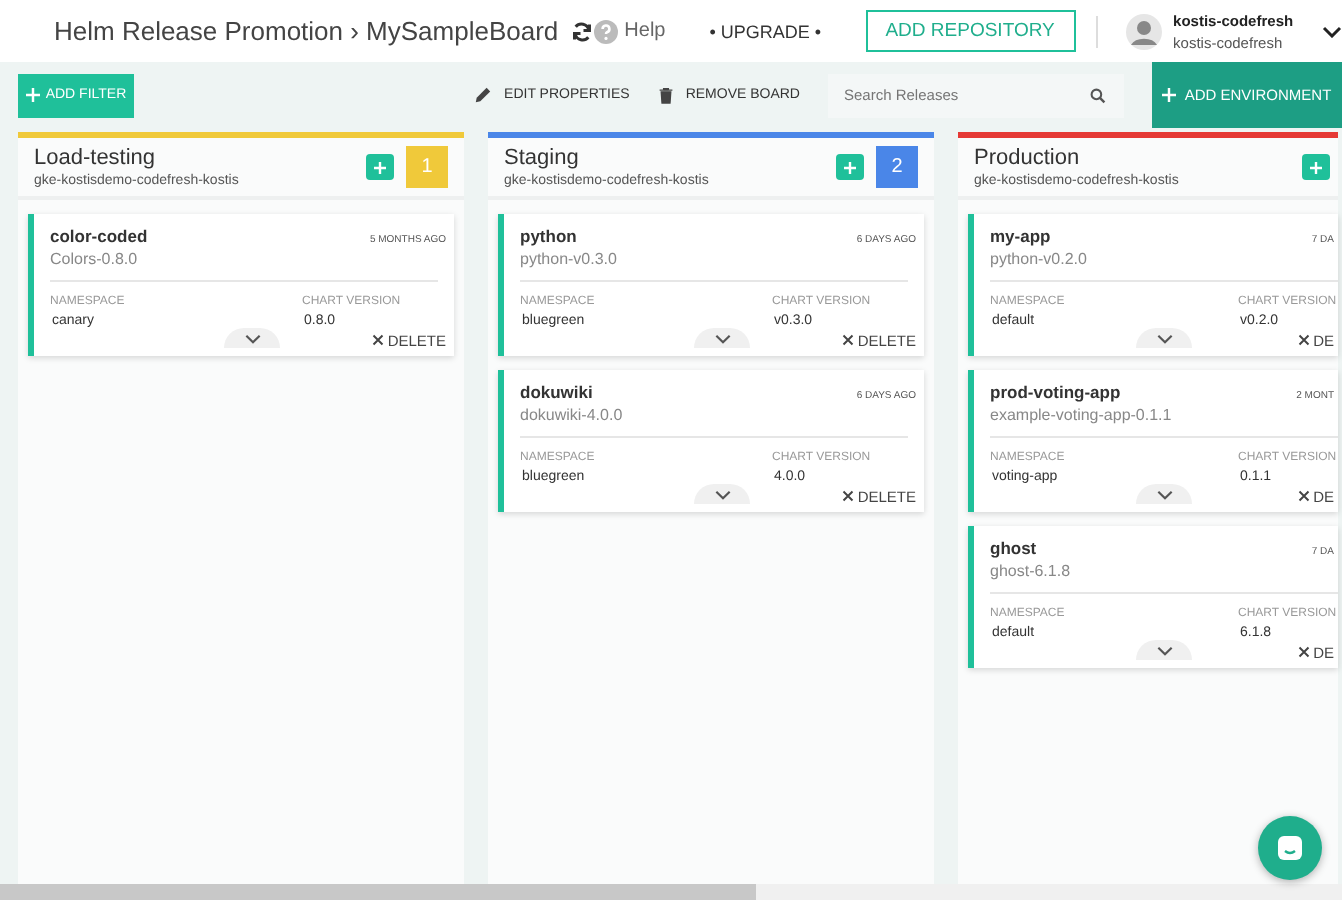 This screenshot has height=900, width=1342. Describe the element at coordinates (765, 31) in the screenshot. I see `upgrade-link: • UPGRADE •` at that location.